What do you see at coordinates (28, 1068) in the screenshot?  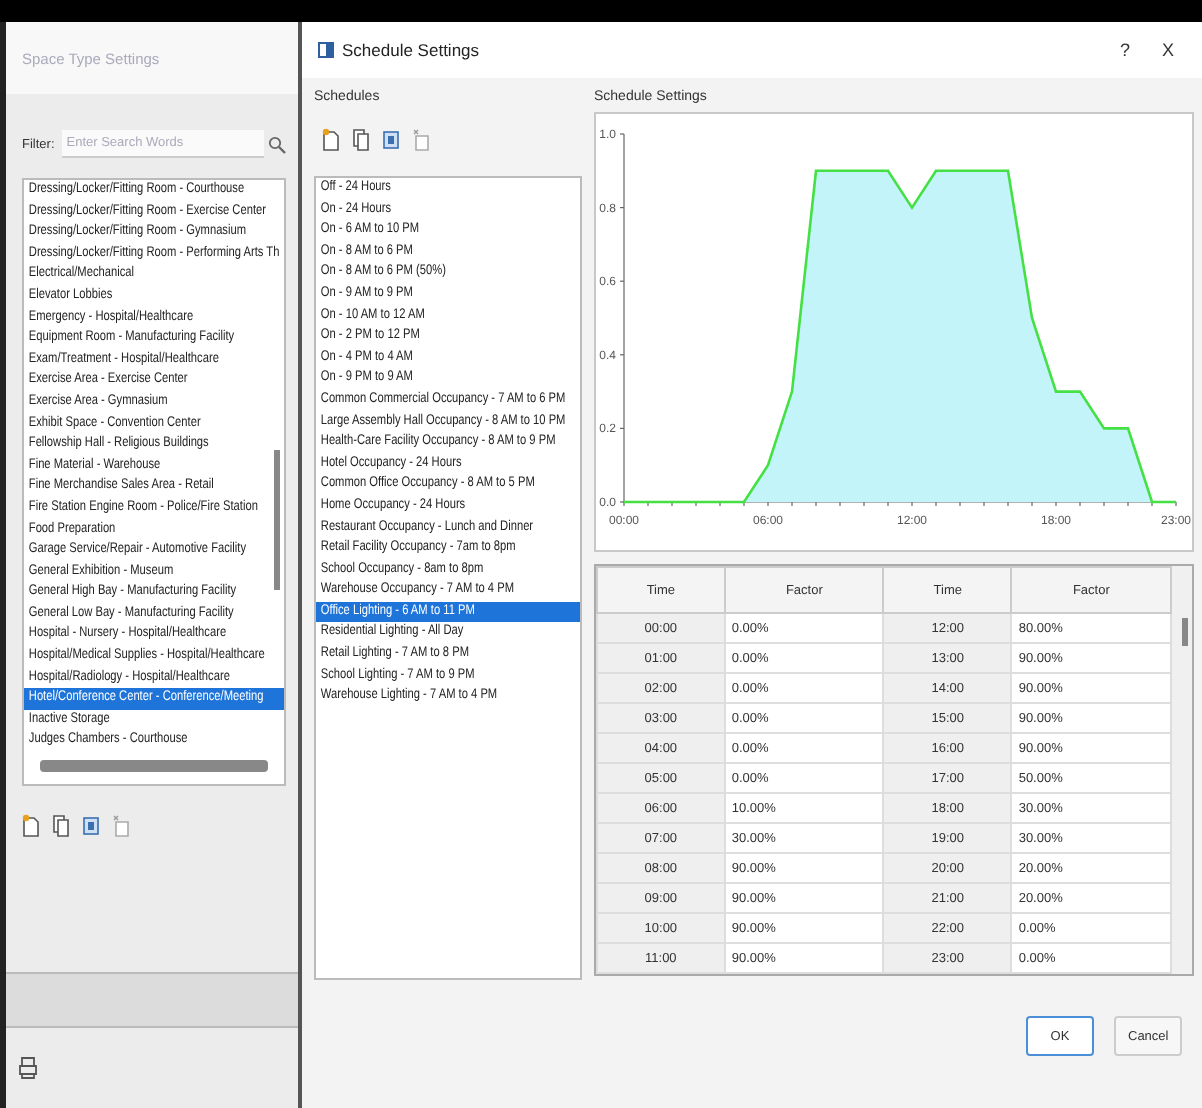 I see `printer-icon` at bounding box center [28, 1068].